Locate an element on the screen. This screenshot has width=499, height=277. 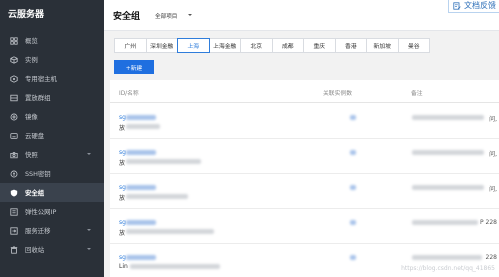
sidebar-item-label: 服务迁移 is located at coordinates (38, 231).